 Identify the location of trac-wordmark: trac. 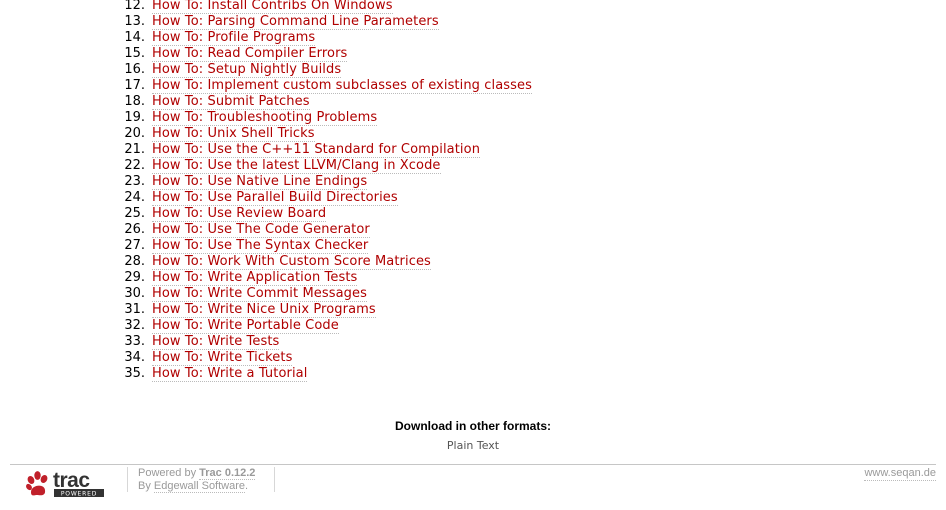
(71, 481).